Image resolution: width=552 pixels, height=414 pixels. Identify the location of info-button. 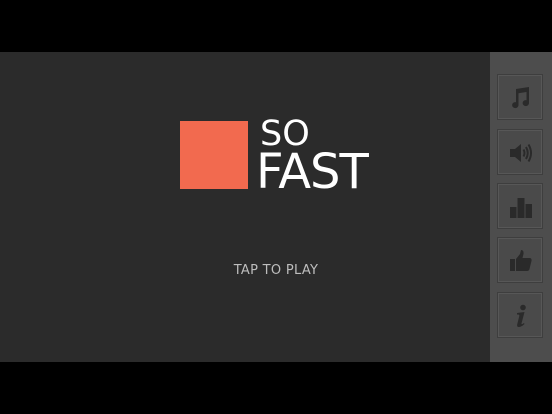
(520, 315).